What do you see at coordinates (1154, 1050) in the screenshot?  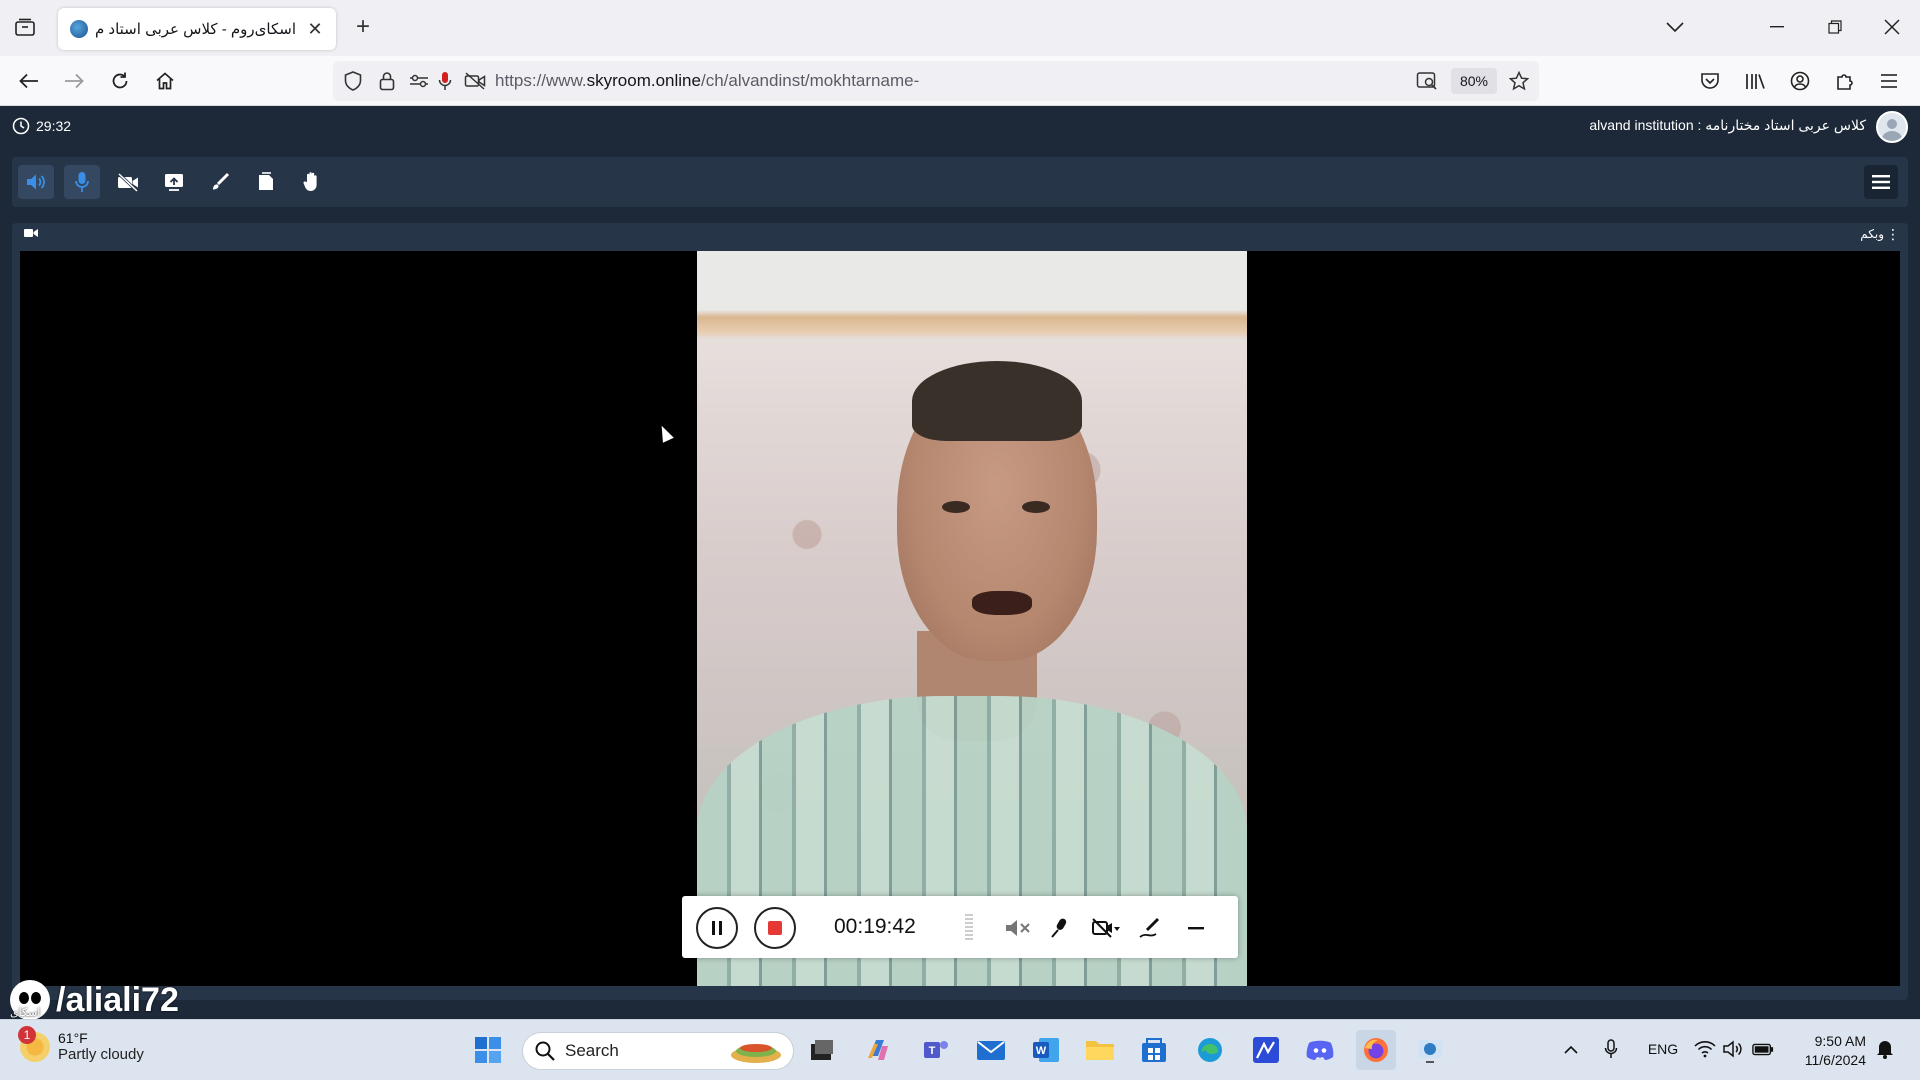 I see `microsoft-store-icon` at bounding box center [1154, 1050].